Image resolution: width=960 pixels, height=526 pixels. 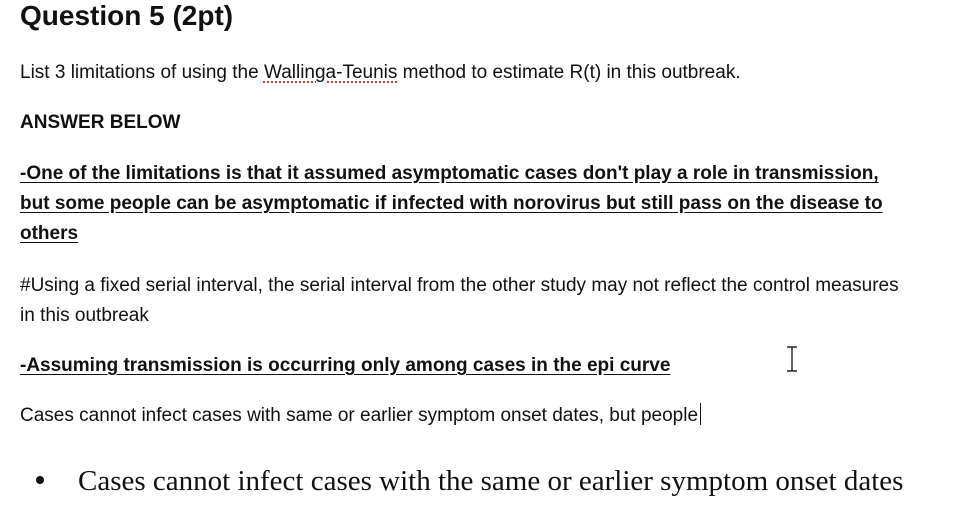 I want to click on limitation-1-line-3: others, so click(x=49, y=233).